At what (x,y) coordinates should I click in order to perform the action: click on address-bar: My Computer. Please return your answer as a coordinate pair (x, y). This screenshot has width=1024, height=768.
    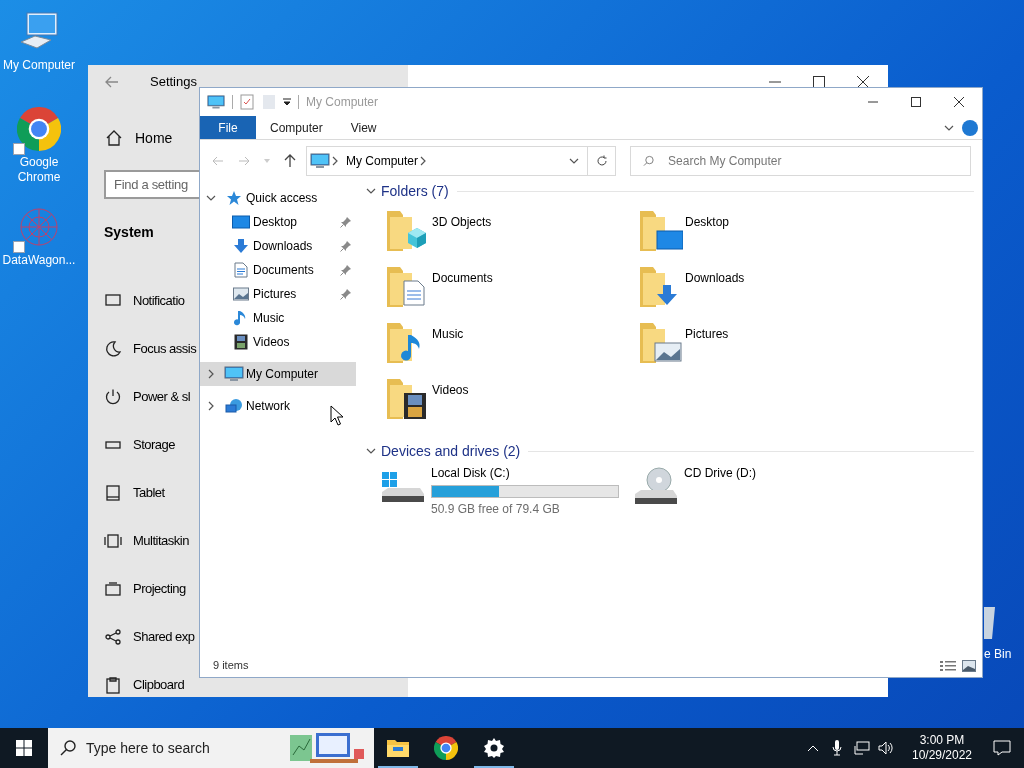
    Looking at the image, I should click on (447, 161).